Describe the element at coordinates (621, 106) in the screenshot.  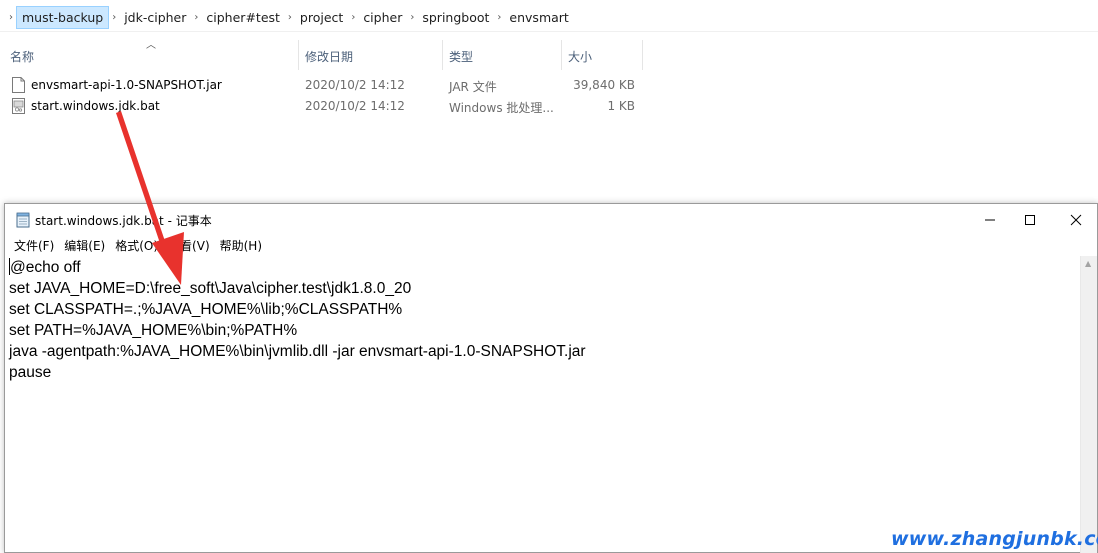
I see `file-size: 1 KB` at that location.